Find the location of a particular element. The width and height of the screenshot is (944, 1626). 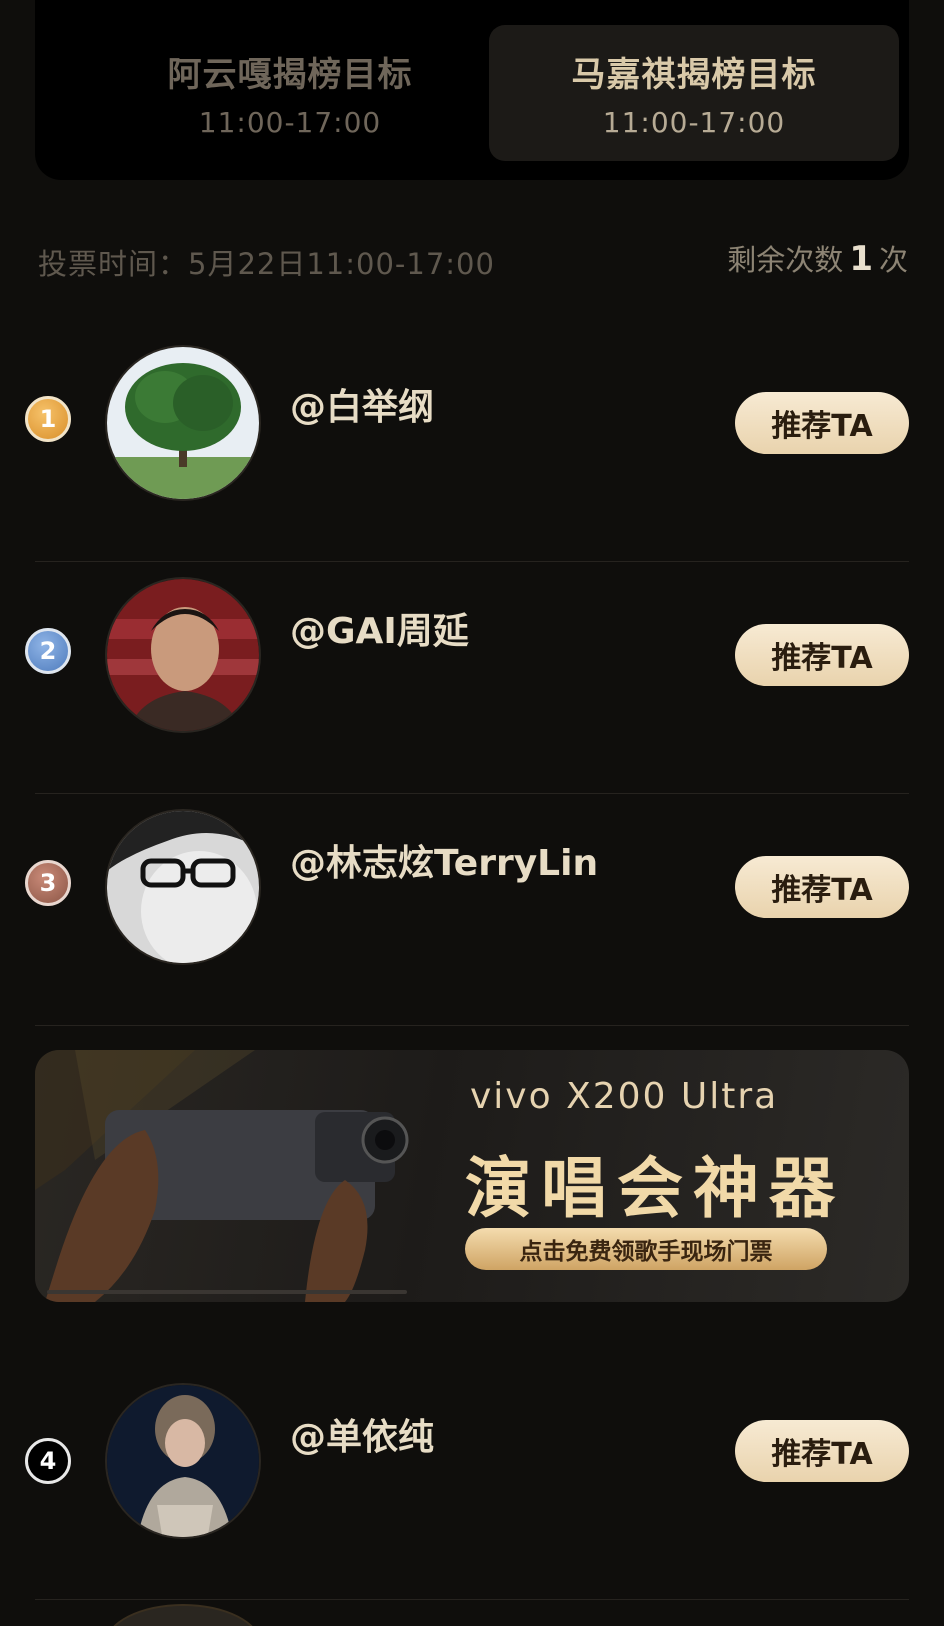

list-item: 1 @白举纲 推荐TA is located at coordinates (472, 446).